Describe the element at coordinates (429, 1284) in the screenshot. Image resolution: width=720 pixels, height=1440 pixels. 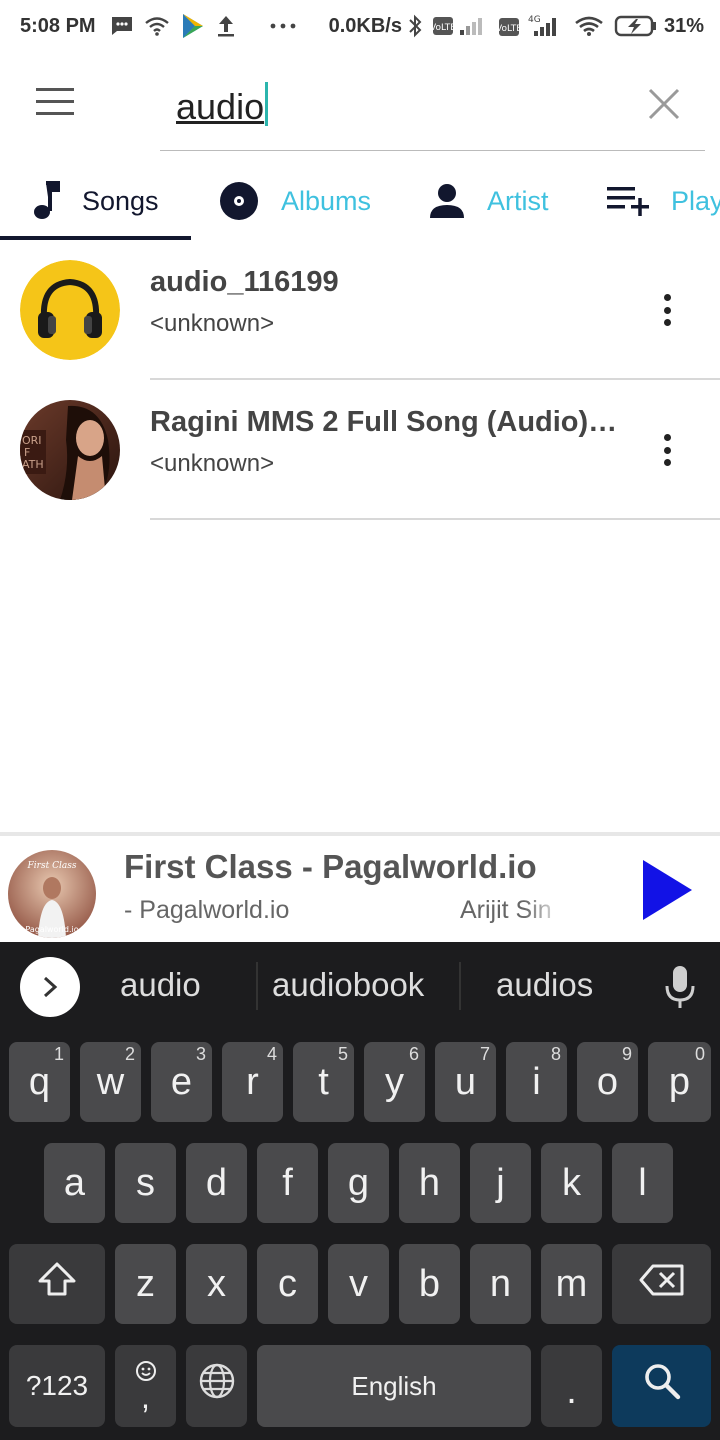
I see `key-b: b` at that location.